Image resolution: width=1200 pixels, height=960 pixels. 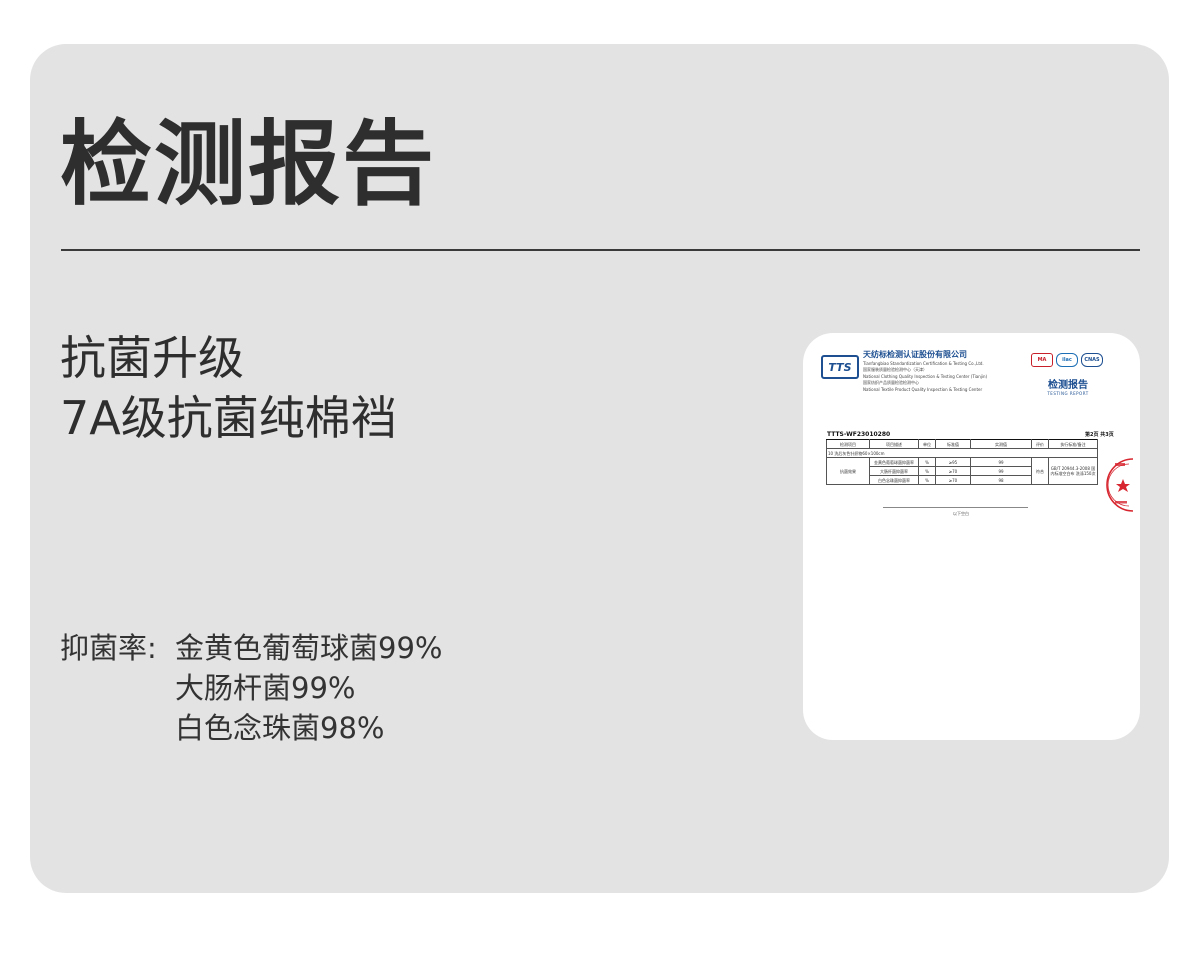 I want to click on subtitle-line-2: 7A级抗菌纯棉裆, so click(x=228, y=418).